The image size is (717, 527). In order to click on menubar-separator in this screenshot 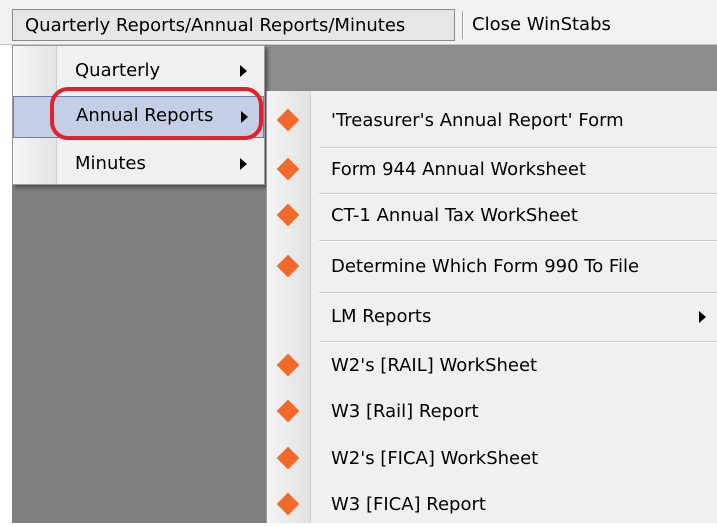, I will do `click(463, 25)`.